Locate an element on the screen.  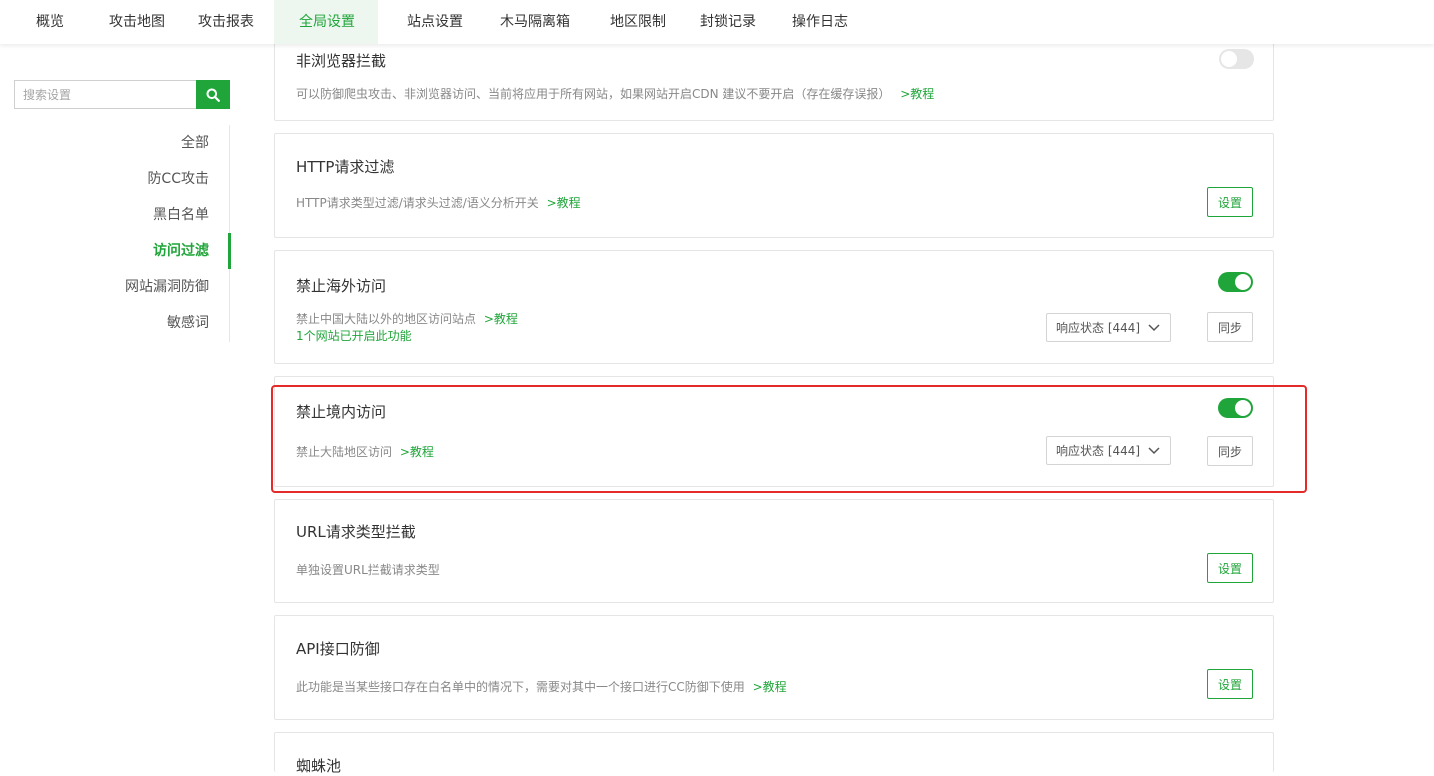
sidebar-item-vuln-defense: 网站漏洞防御 is located at coordinates (114, 287).